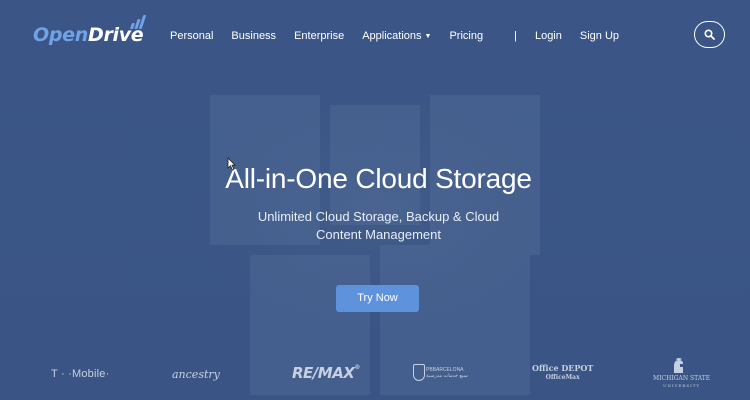 The width and height of the screenshot is (750, 400). What do you see at coordinates (678, 365) in the screenshot?
I see `spartan-helmet-icon` at bounding box center [678, 365].